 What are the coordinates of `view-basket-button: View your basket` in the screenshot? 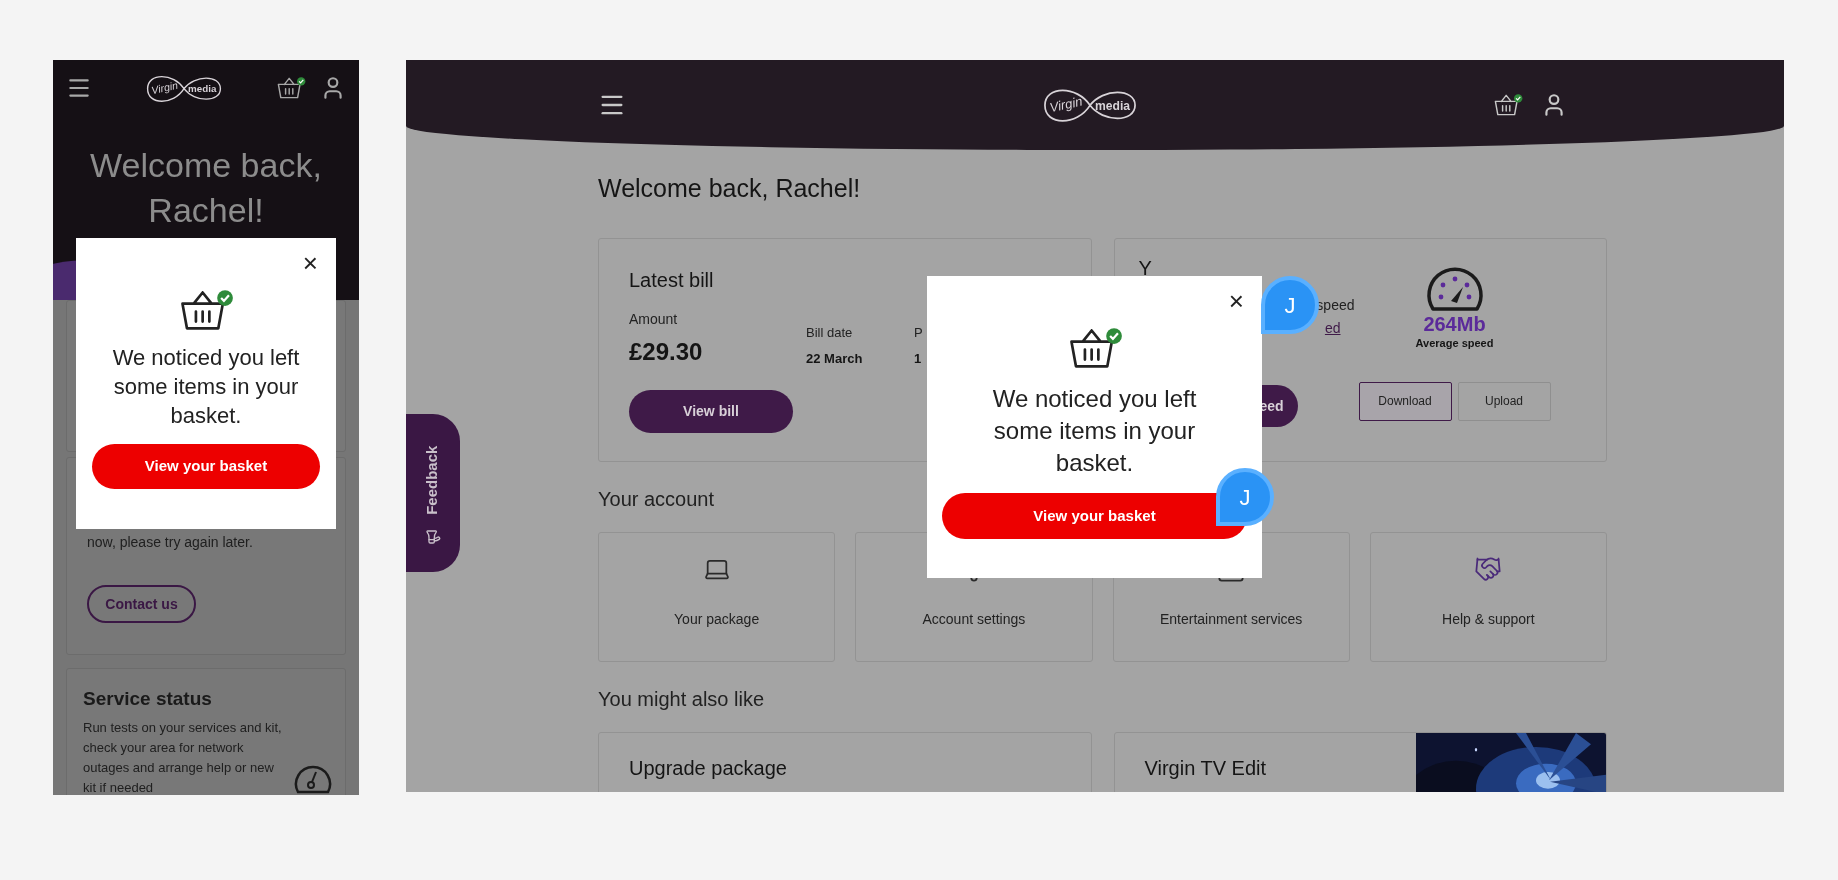 It's located at (206, 466).